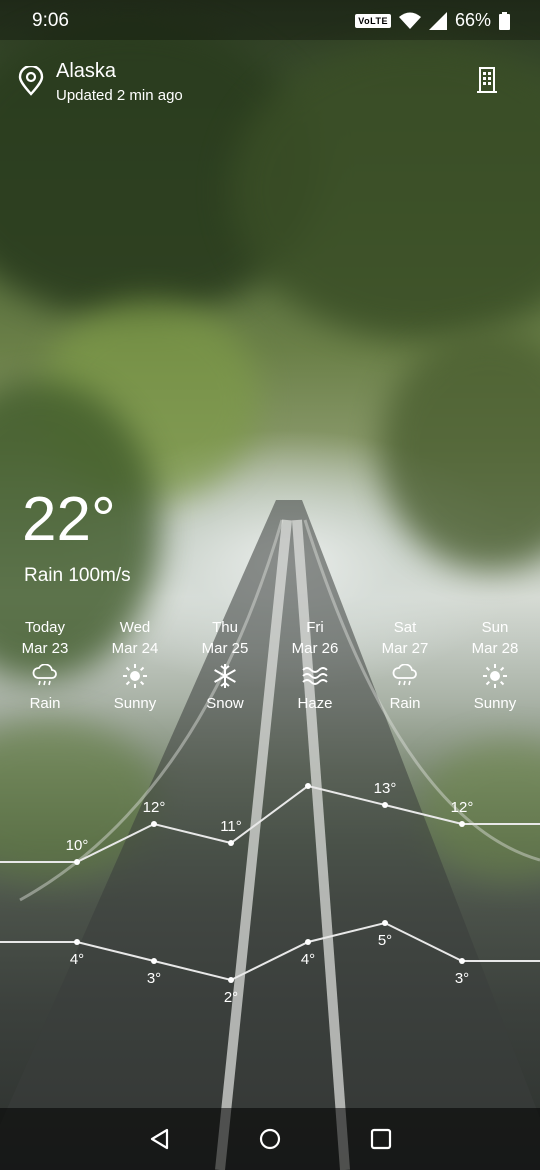 This screenshot has height=1170, width=540. What do you see at coordinates (495, 627) in the screenshot?
I see `forecast-day-name: Sun` at bounding box center [495, 627].